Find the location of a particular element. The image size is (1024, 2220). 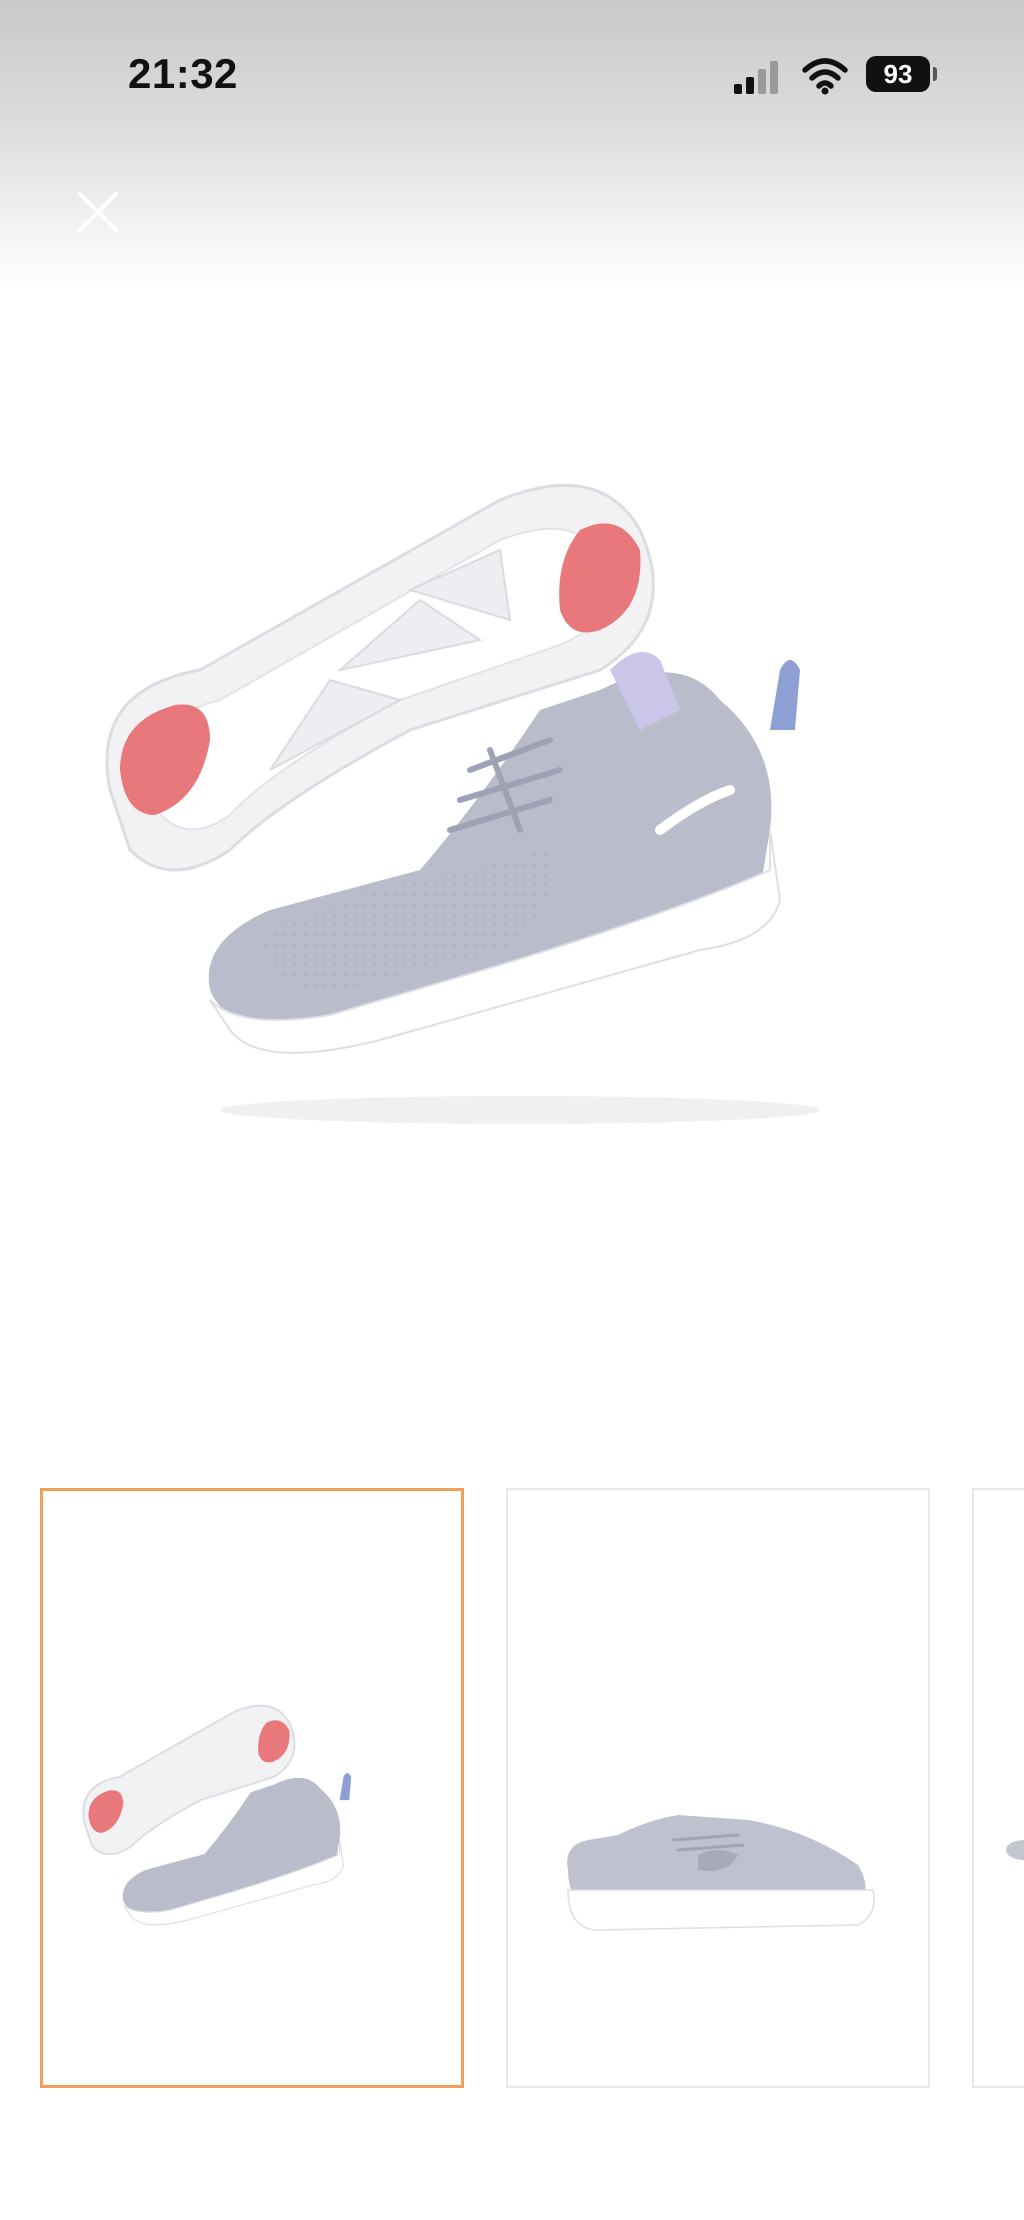

status-bar: 21:32 93 is located at coordinates (512, 75).